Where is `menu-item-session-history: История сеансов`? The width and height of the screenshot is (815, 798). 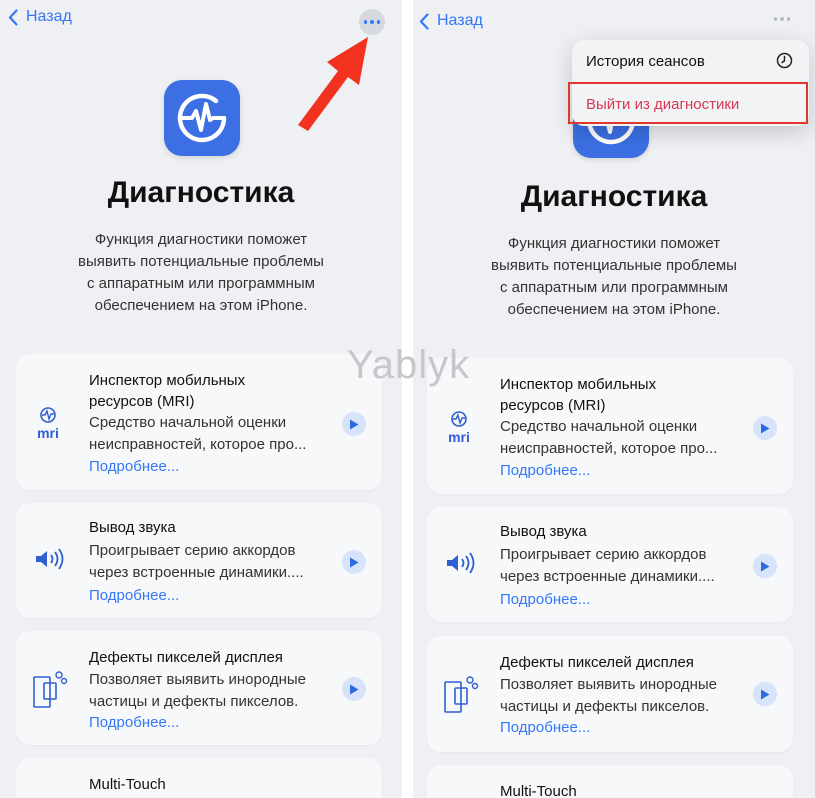
menu-item-session-history: История сеансов is located at coordinates (645, 61).